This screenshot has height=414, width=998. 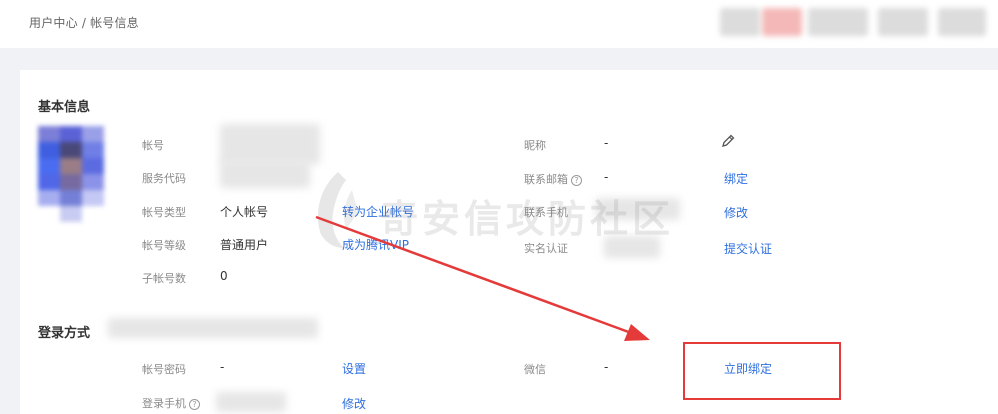 I want to click on wechat-value: -, so click(x=606, y=367).